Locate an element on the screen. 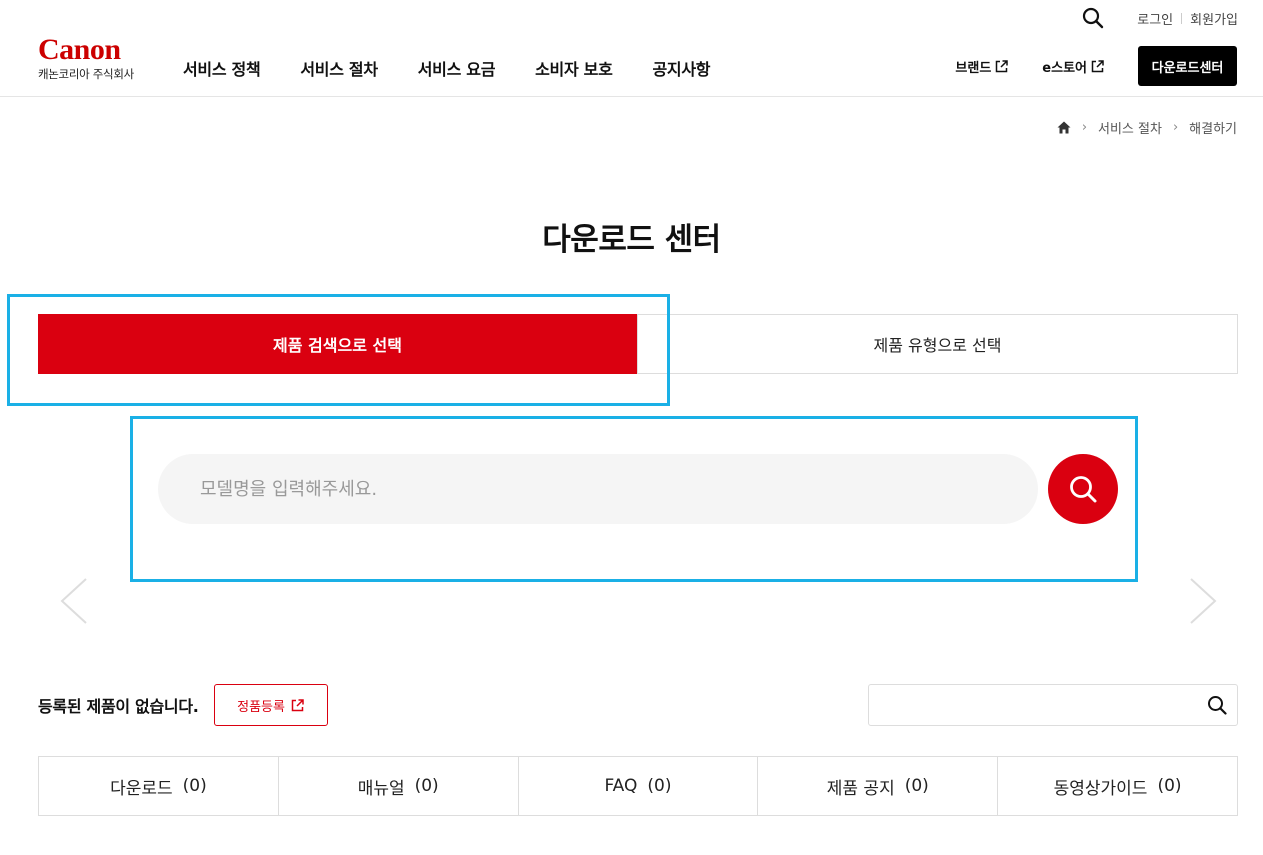 Image resolution: width=1263 pixels, height=855 pixels. category-tabs: 다운로드 (0) 매뉴얼 (0) FAQ (0) 제품 공지 (0) 동영상가이드 (0) is located at coordinates (638, 786).